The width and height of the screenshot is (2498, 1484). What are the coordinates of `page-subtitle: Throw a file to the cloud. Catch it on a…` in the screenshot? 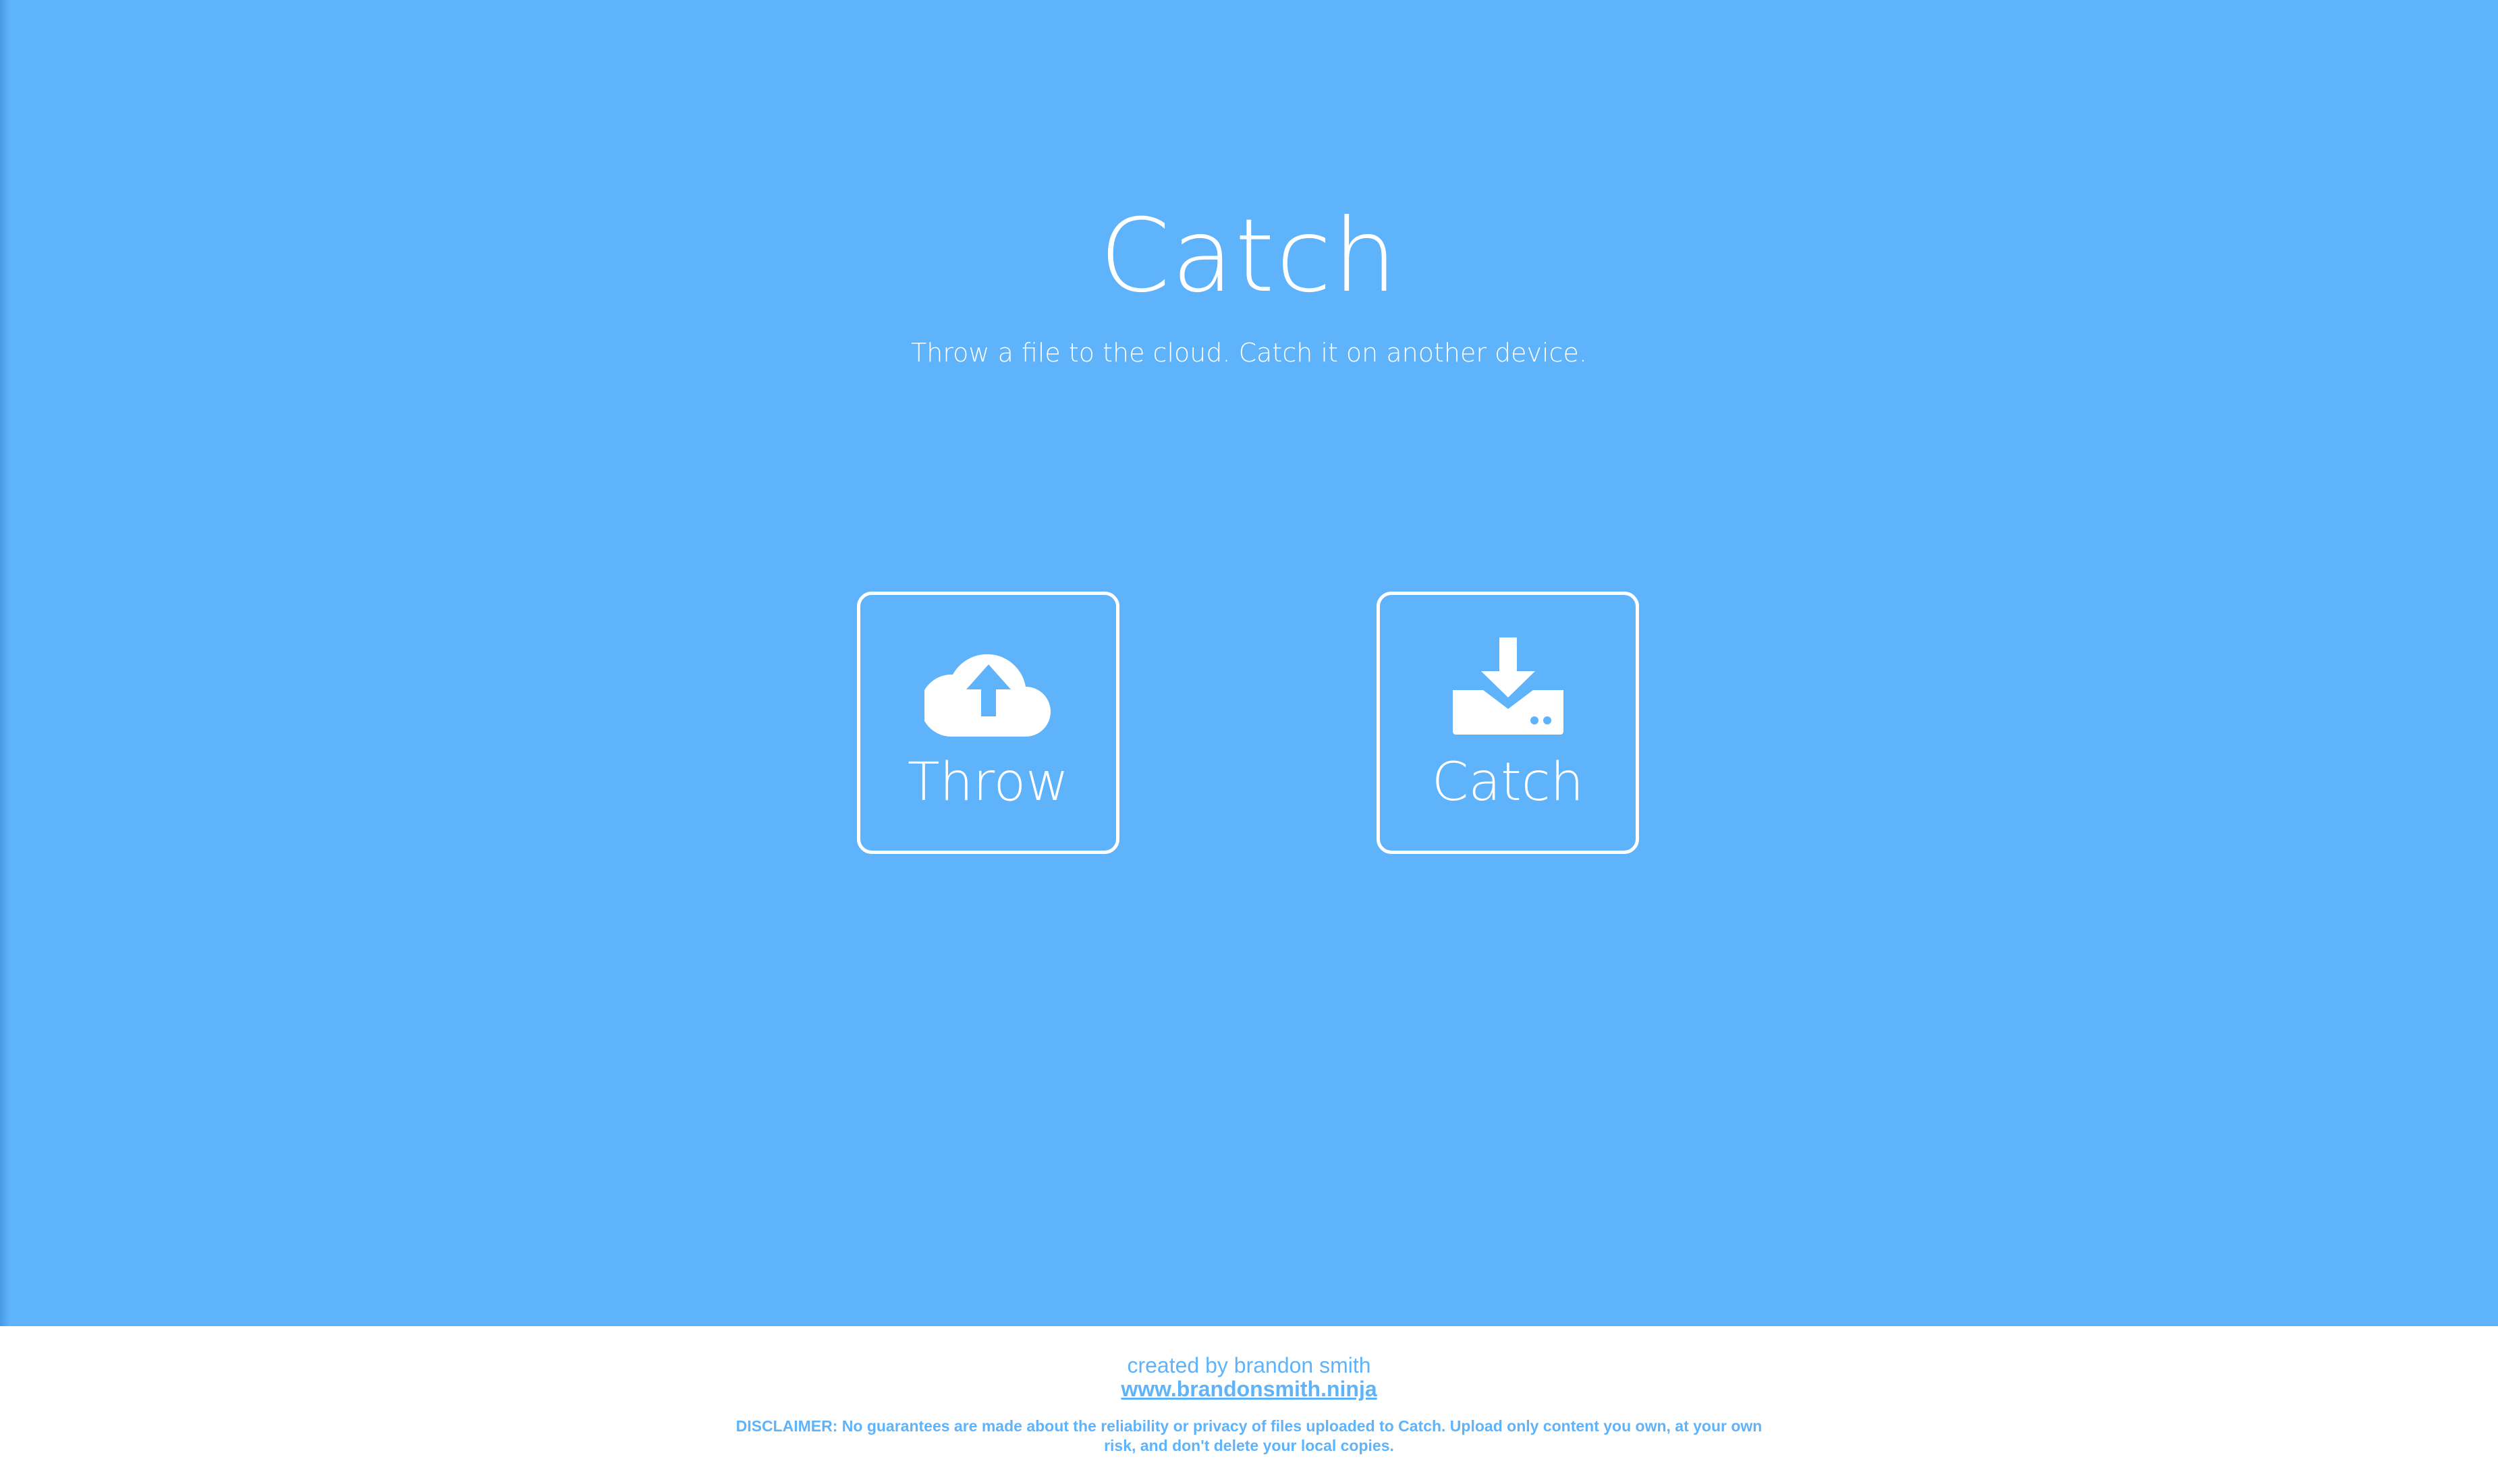 It's located at (1249, 353).